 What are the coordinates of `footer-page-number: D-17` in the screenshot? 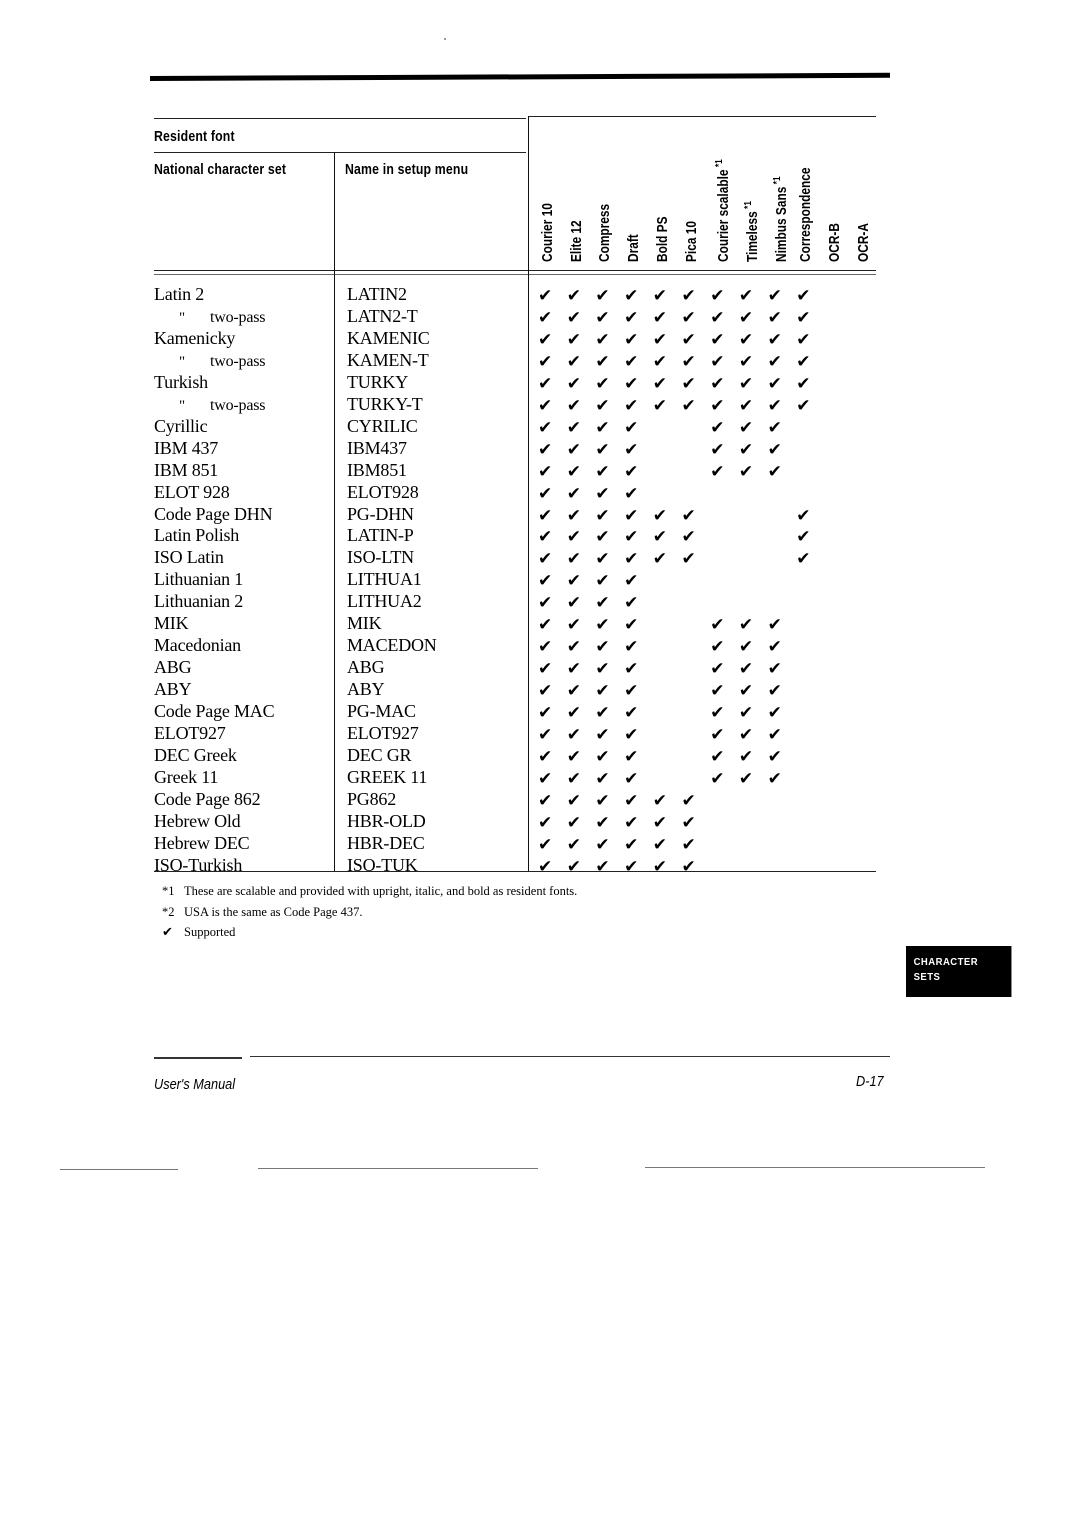 It's located at (870, 1081).